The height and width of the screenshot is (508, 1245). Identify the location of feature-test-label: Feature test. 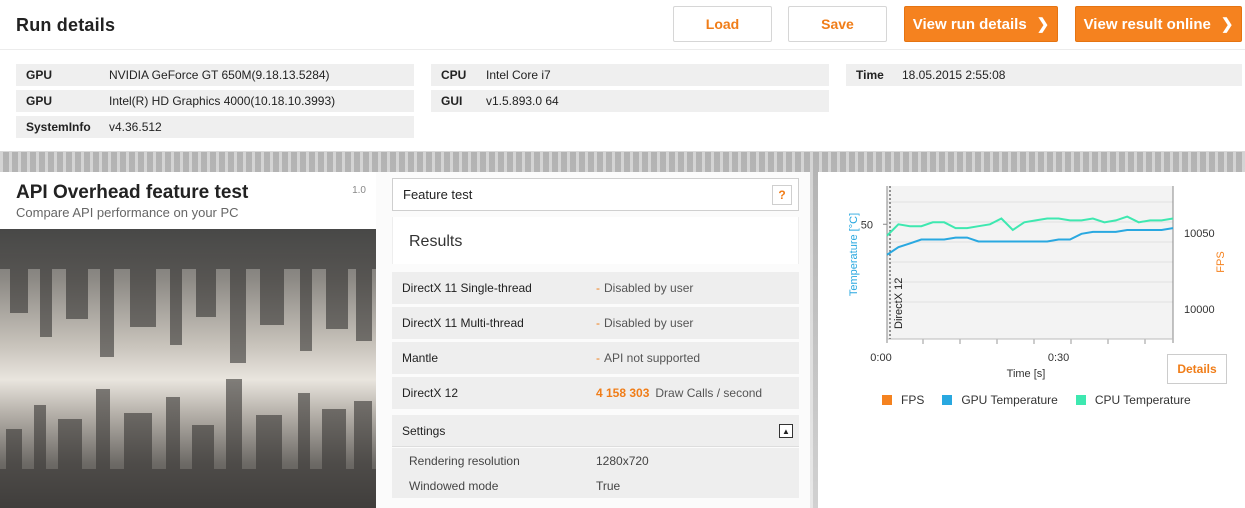
(438, 194).